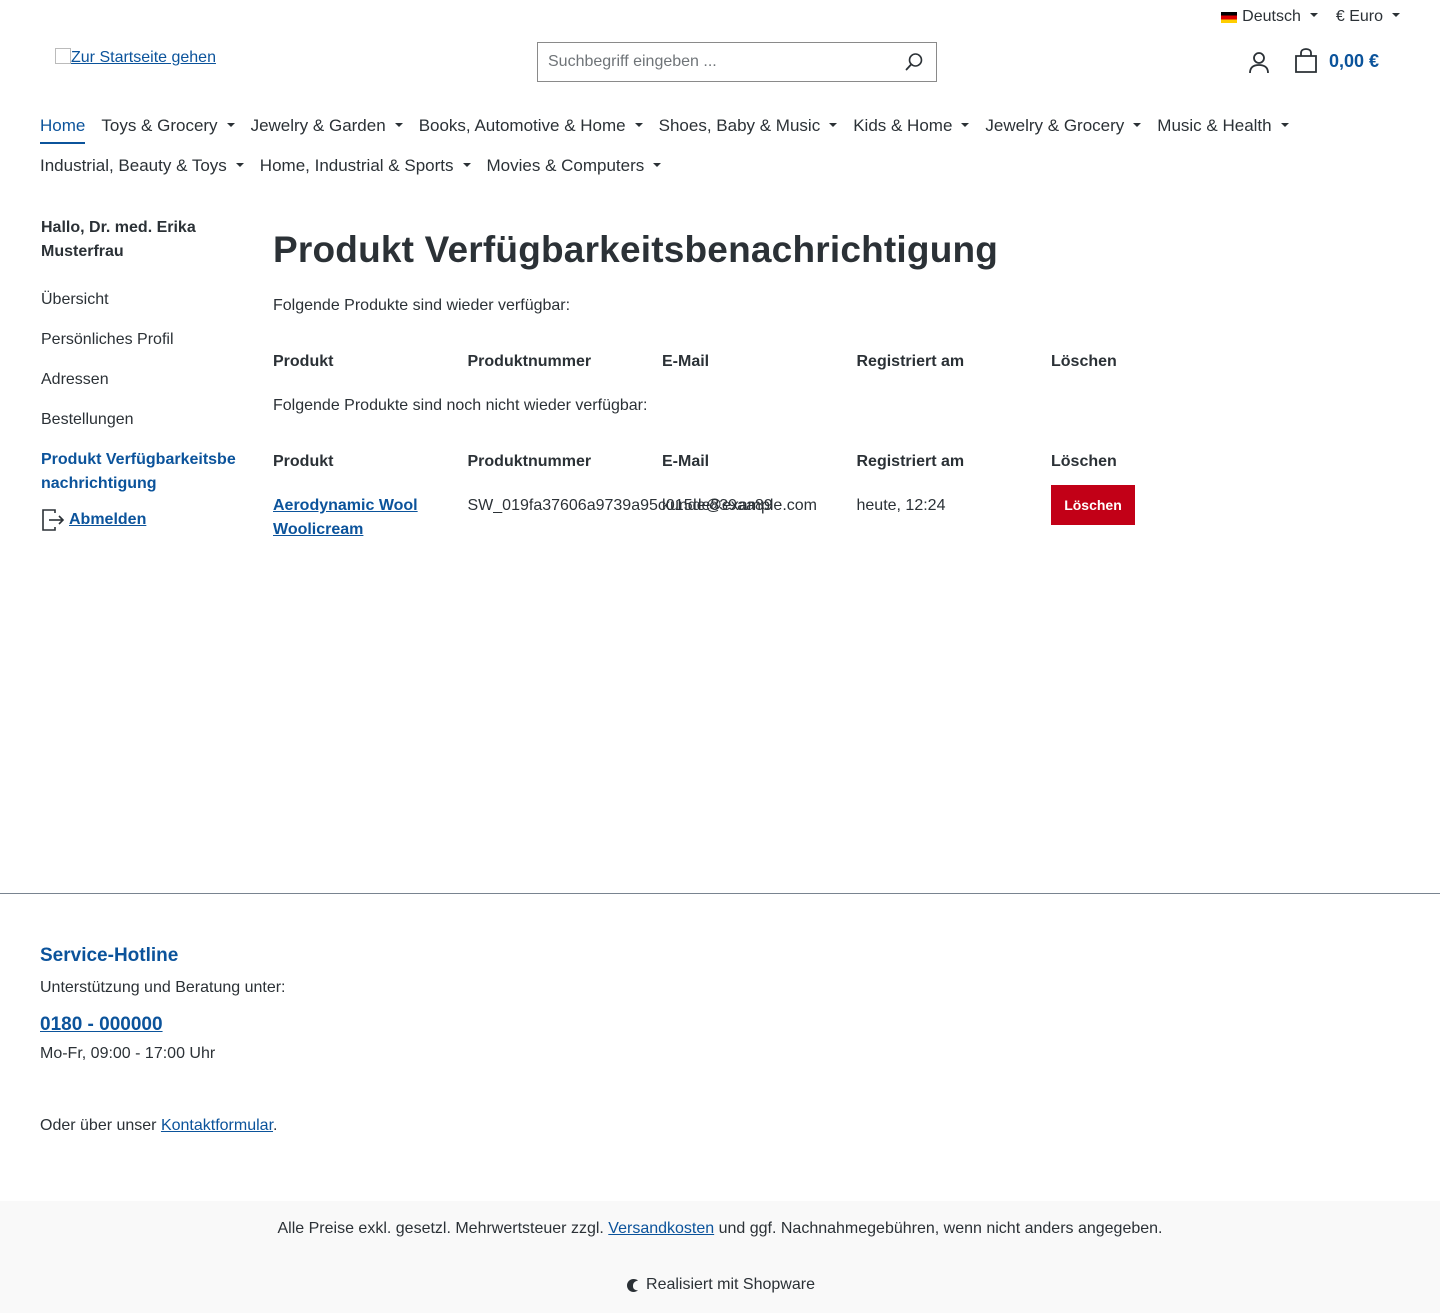 The height and width of the screenshot is (1313, 1440). What do you see at coordinates (1055, 125) in the screenshot?
I see `nav-label: Jewelry & Grocery` at bounding box center [1055, 125].